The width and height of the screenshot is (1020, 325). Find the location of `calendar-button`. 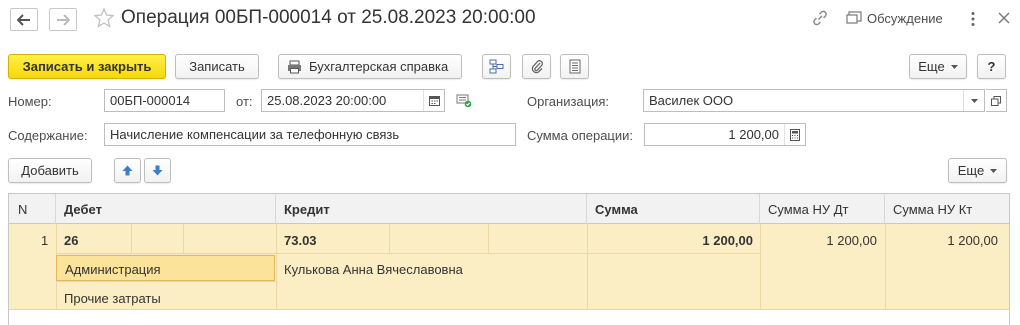

calendar-button is located at coordinates (433, 100).